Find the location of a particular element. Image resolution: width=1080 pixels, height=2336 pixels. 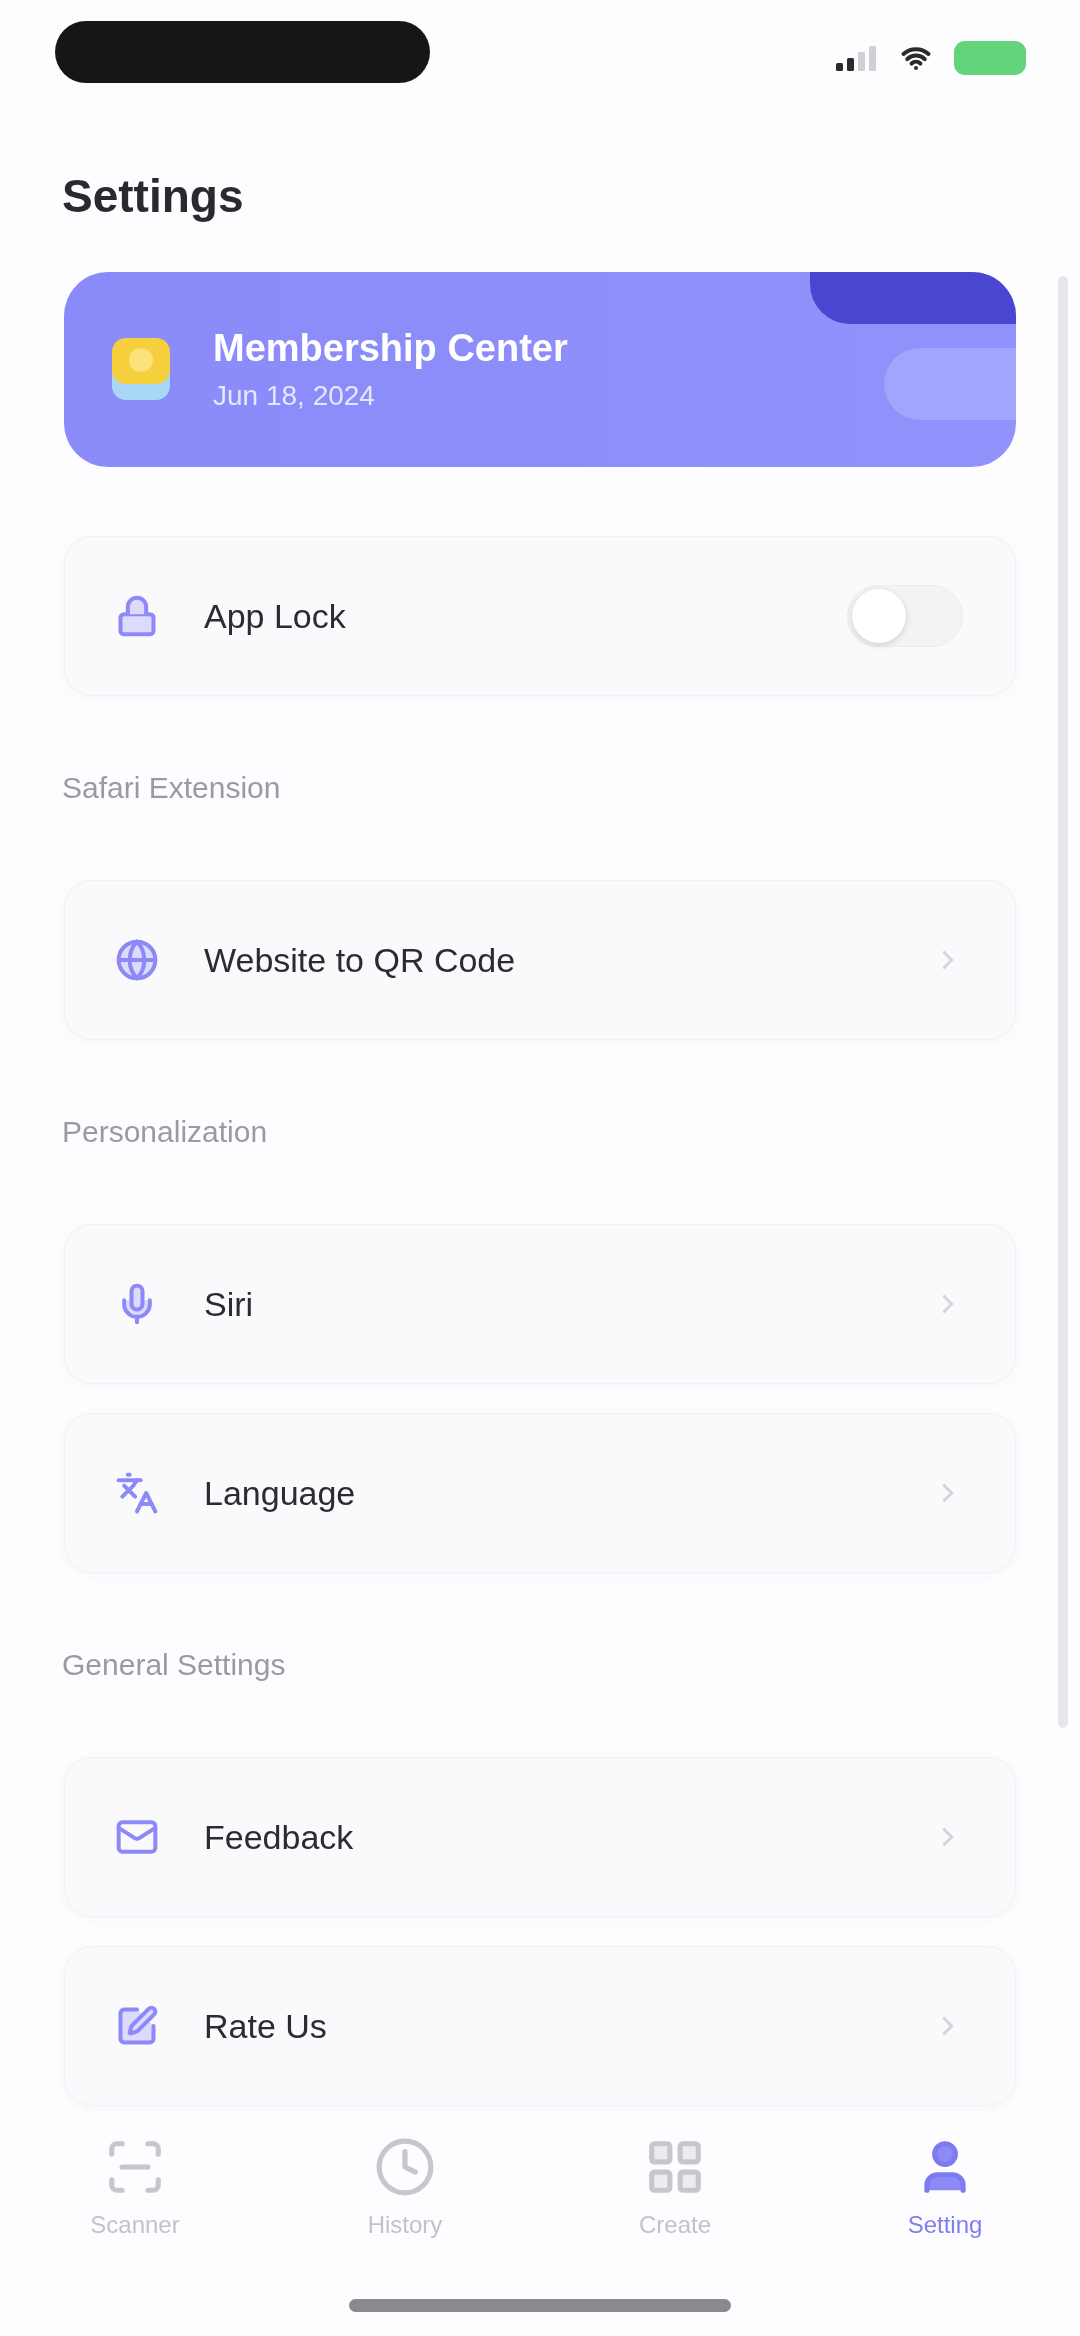

battery-icon is located at coordinates (990, 58).